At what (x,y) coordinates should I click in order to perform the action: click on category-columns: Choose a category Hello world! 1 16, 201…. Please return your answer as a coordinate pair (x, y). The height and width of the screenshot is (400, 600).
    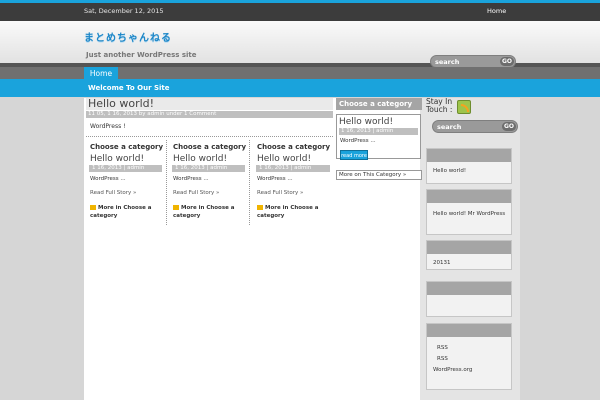
    Looking at the image, I should click on (209, 182).